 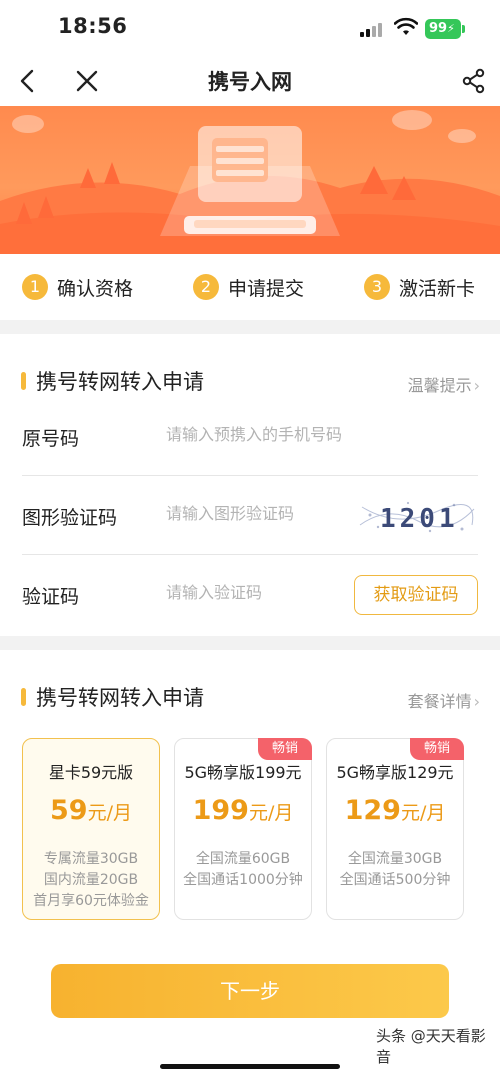 I want to click on captcha-row: 图形验证码 1201, so click(x=250, y=516).